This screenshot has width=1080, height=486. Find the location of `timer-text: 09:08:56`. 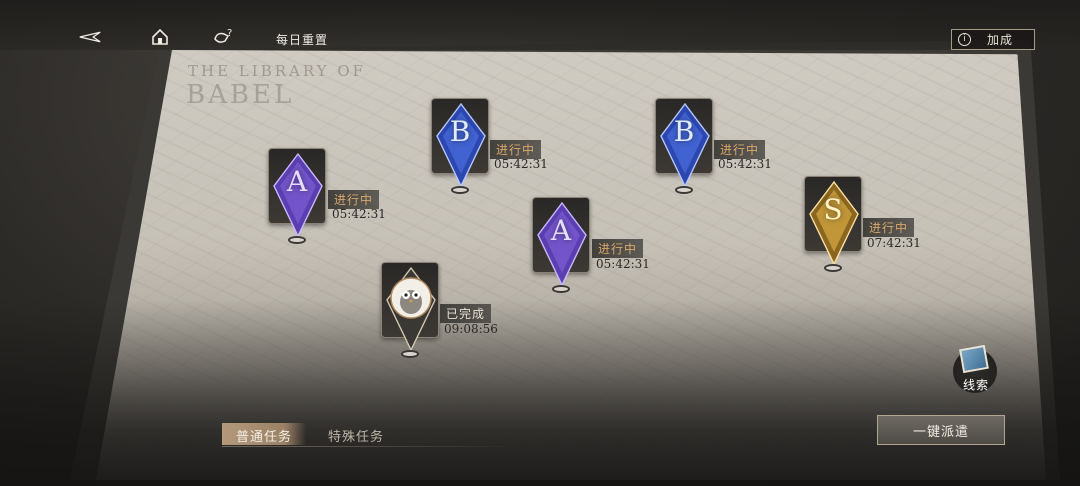

timer-text: 09:08:56 is located at coordinates (471, 329).